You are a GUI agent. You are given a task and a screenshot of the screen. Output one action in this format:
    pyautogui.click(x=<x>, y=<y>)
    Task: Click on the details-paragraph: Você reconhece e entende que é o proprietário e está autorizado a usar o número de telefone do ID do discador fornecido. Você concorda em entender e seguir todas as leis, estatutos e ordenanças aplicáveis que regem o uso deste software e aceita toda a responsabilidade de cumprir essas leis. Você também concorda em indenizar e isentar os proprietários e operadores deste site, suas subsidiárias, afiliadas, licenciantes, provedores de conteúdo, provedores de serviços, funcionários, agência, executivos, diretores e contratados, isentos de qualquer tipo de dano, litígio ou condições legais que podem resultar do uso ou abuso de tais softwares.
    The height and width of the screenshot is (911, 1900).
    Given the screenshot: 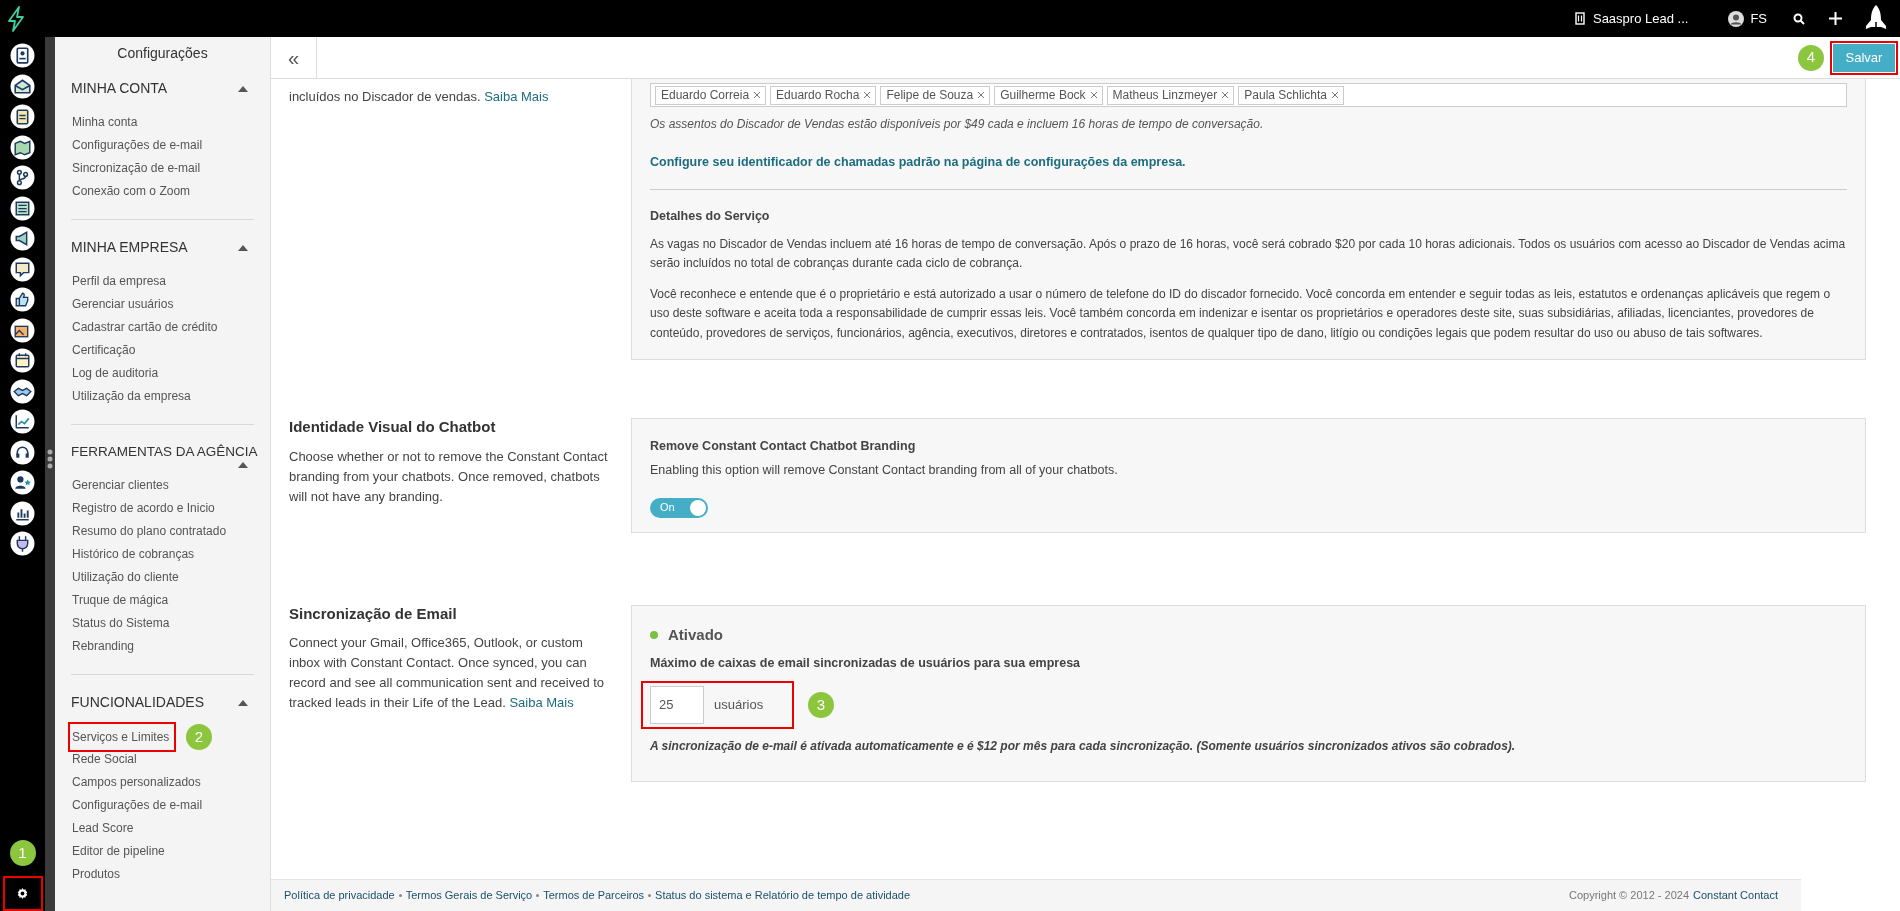 What is the action you would take?
    pyautogui.click(x=1241, y=313)
    